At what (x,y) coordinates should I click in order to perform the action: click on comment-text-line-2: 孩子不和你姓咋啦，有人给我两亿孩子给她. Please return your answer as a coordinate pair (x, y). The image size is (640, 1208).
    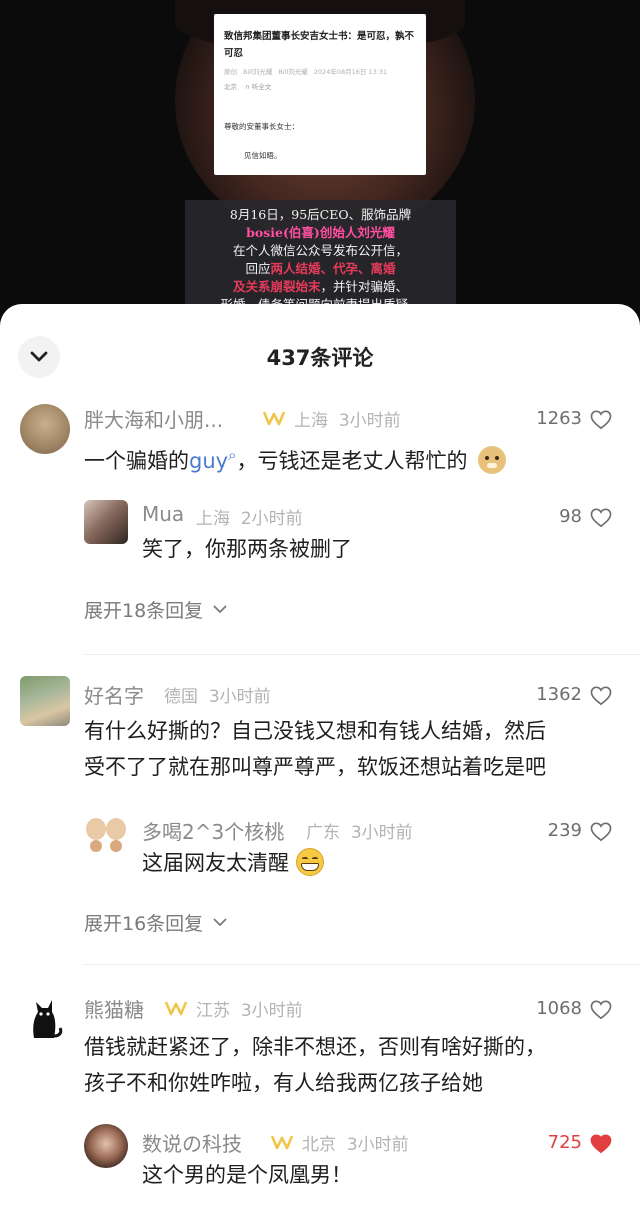
    Looking at the image, I should click on (283, 1083).